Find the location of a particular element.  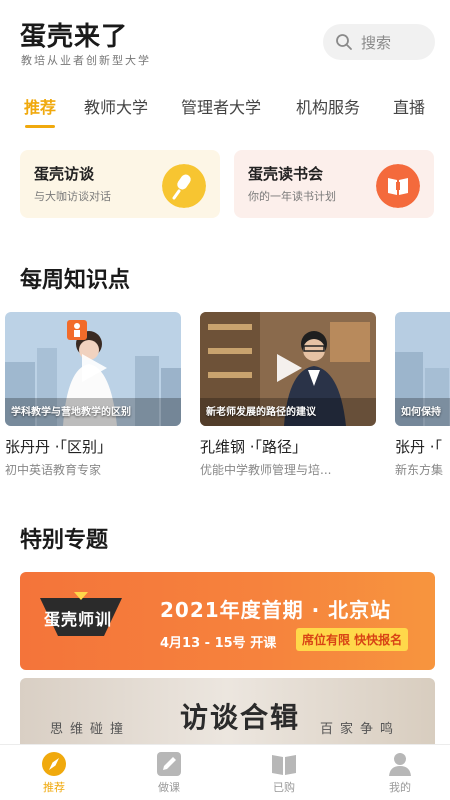

open-book-icon is located at coordinates (284, 765).